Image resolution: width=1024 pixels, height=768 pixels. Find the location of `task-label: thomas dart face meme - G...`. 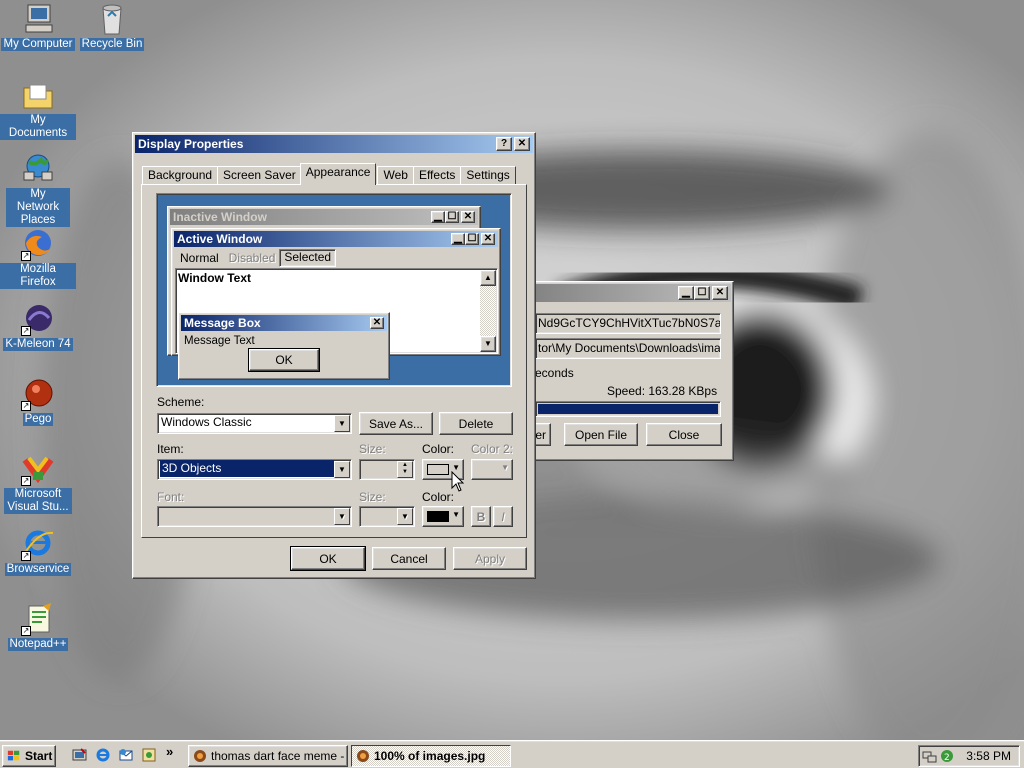

task-label: thomas dart face meme - G... is located at coordinates (279, 756).